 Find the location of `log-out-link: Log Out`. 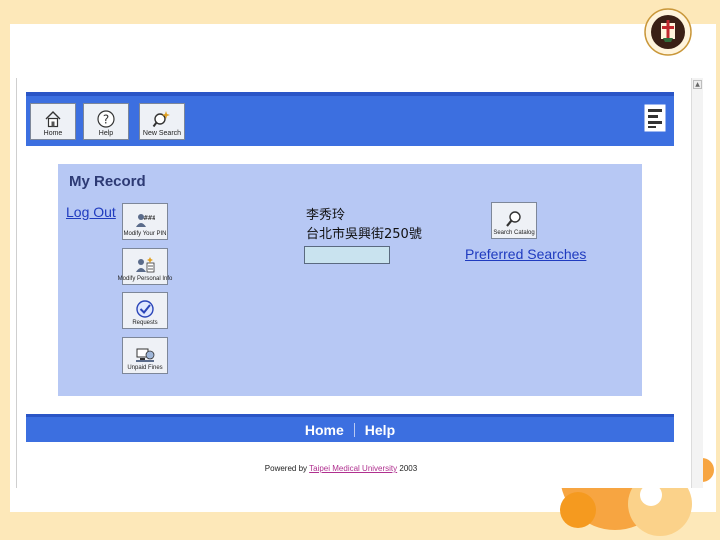

log-out-link: Log Out is located at coordinates (91, 212).